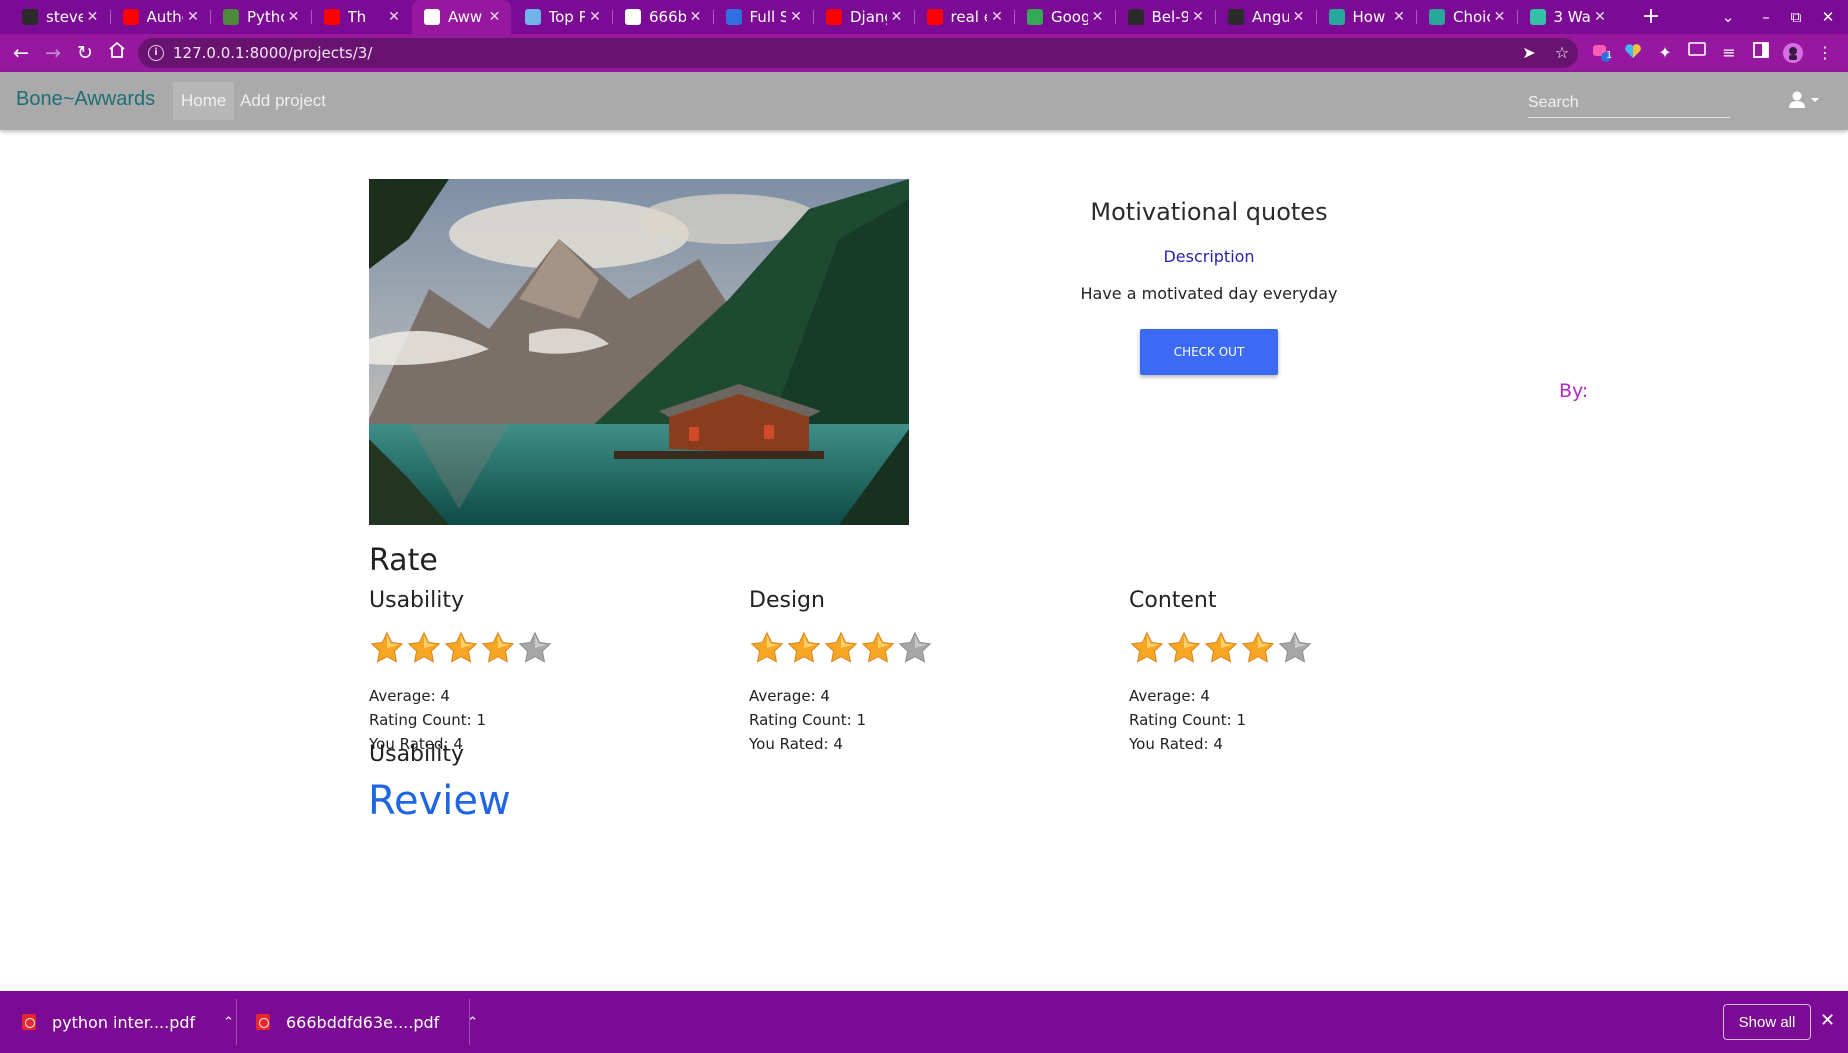 The width and height of the screenshot is (1848, 1053). What do you see at coordinates (863, 17) in the screenshot?
I see `browser-tab: Djang✕` at bounding box center [863, 17].